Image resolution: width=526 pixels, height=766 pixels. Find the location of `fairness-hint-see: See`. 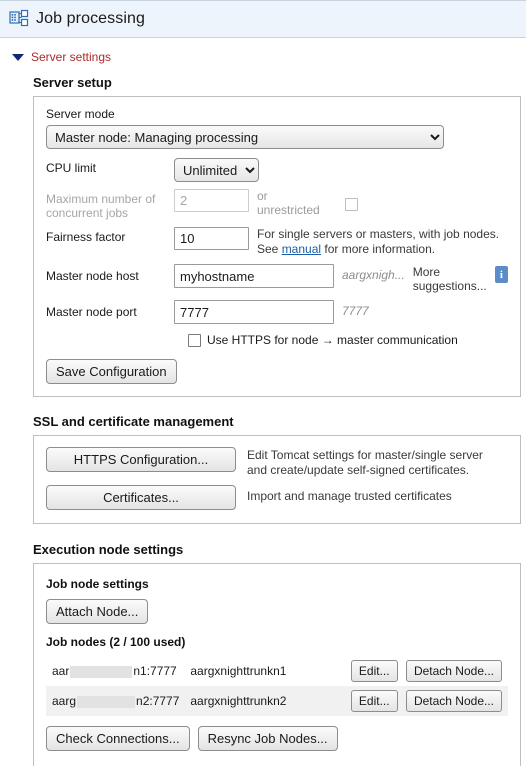

fairness-hint-see: See is located at coordinates (269, 249).